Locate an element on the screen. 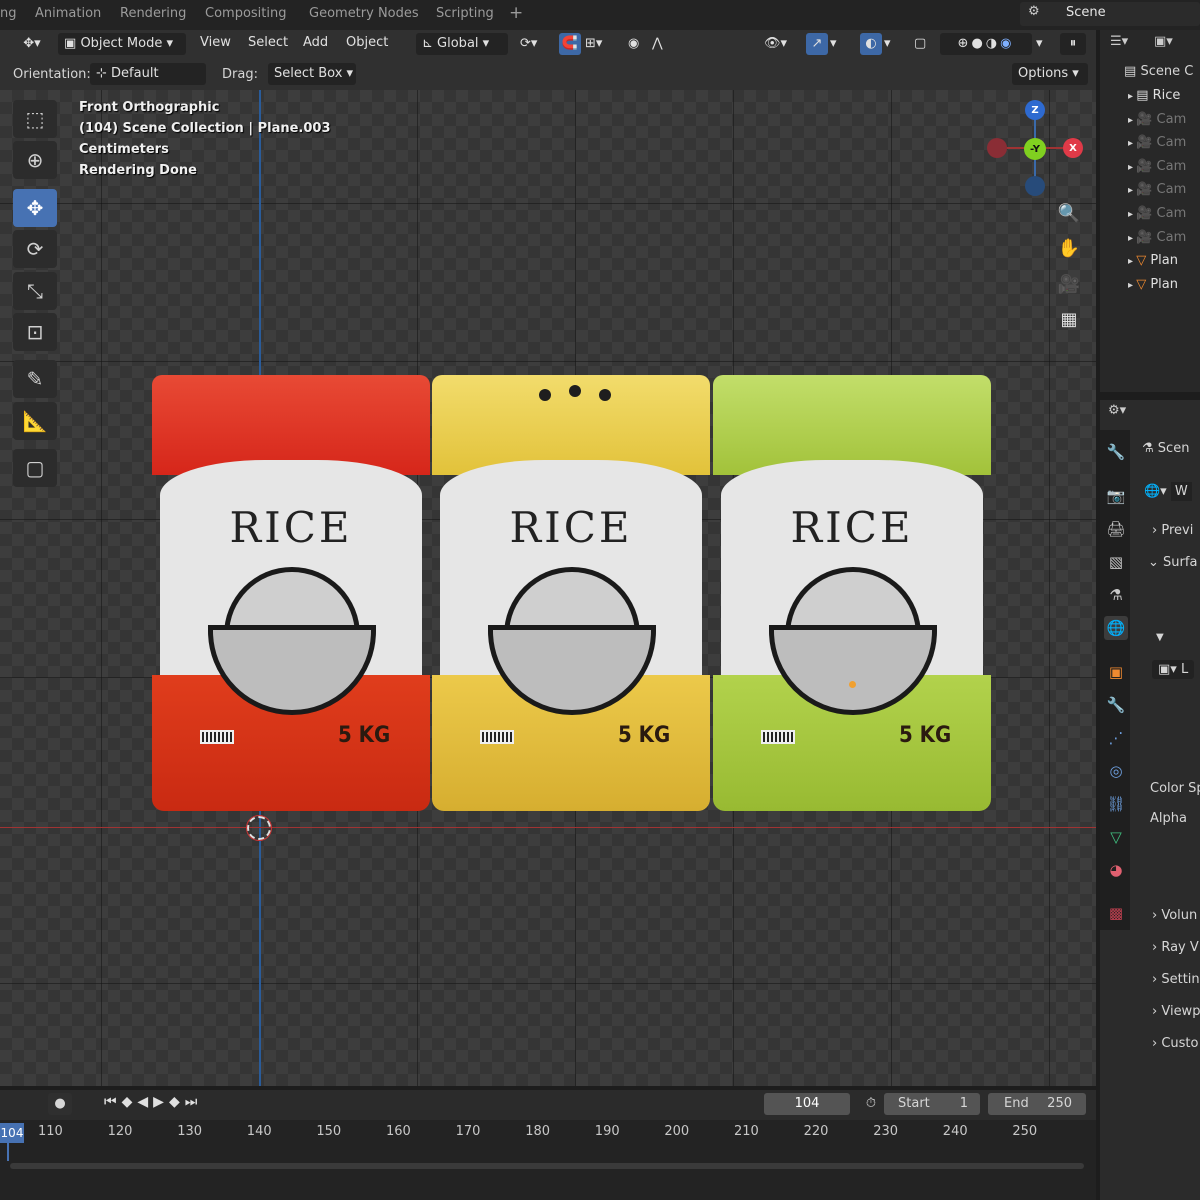  camera-view-icon: 🎥 is located at coordinates (1069, 284).